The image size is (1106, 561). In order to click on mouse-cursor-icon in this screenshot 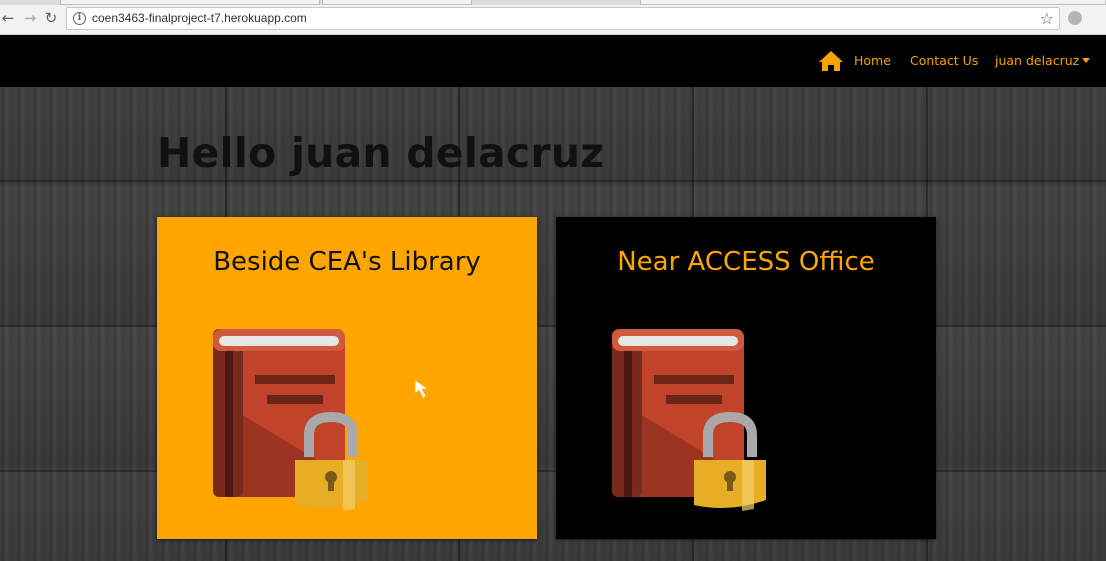, I will do `click(421, 389)`.